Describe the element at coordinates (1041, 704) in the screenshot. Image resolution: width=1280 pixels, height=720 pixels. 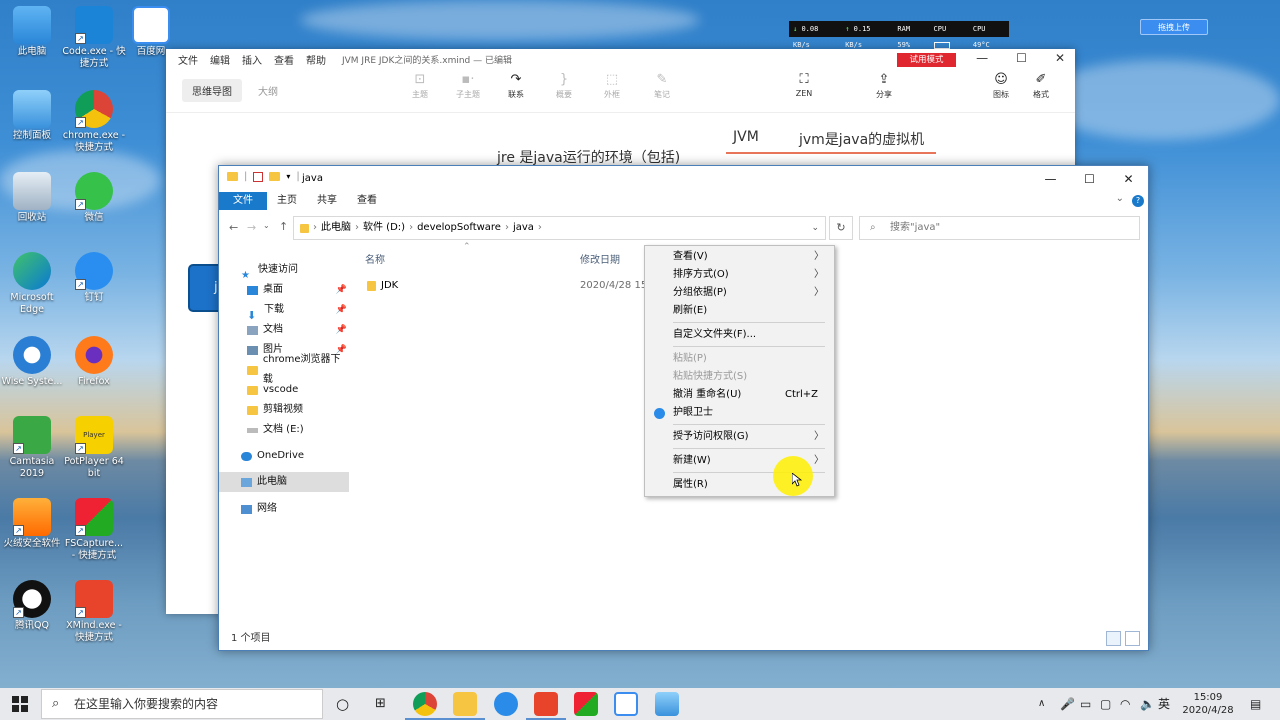
I see `tray-expand-icon: ∧` at that location.